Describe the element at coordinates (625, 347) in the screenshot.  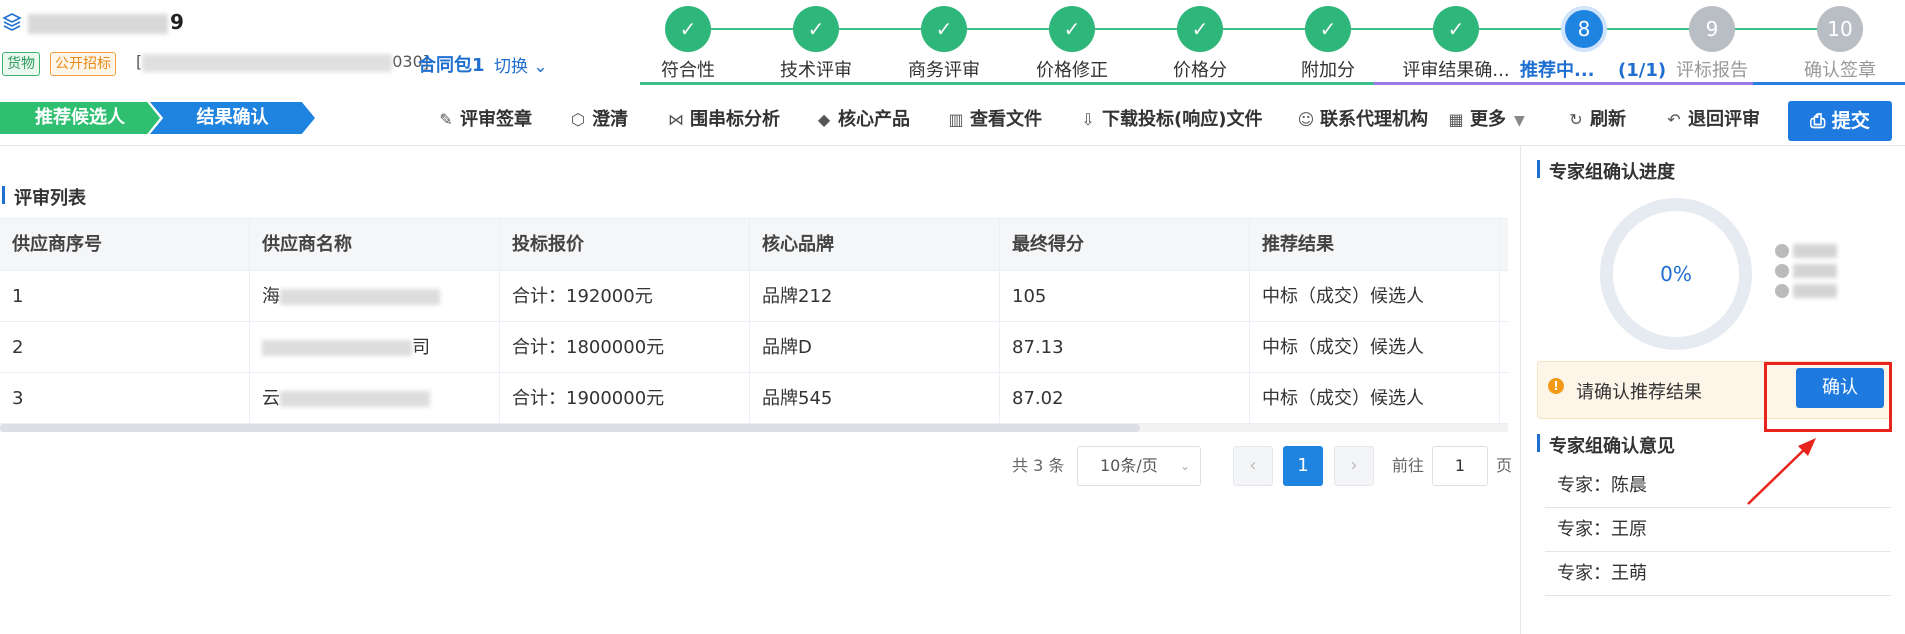
I see `bid-price: 合计：1800000元` at that location.